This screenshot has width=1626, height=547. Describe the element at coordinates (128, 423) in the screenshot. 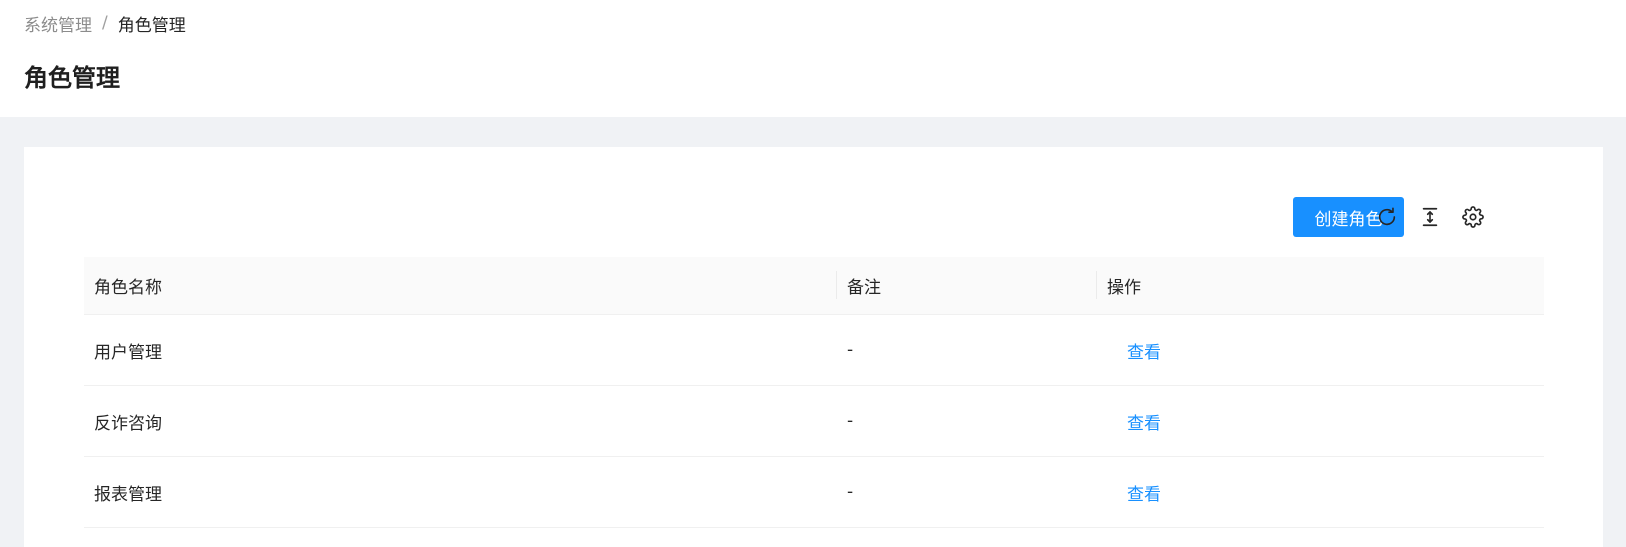

I see `role-name-cell: 反诈咨询` at that location.